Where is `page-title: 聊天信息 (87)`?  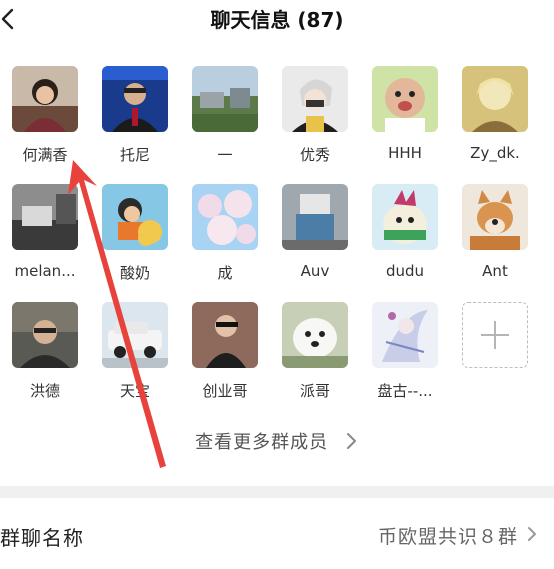 page-title: 聊天信息 (87) is located at coordinates (277, 20).